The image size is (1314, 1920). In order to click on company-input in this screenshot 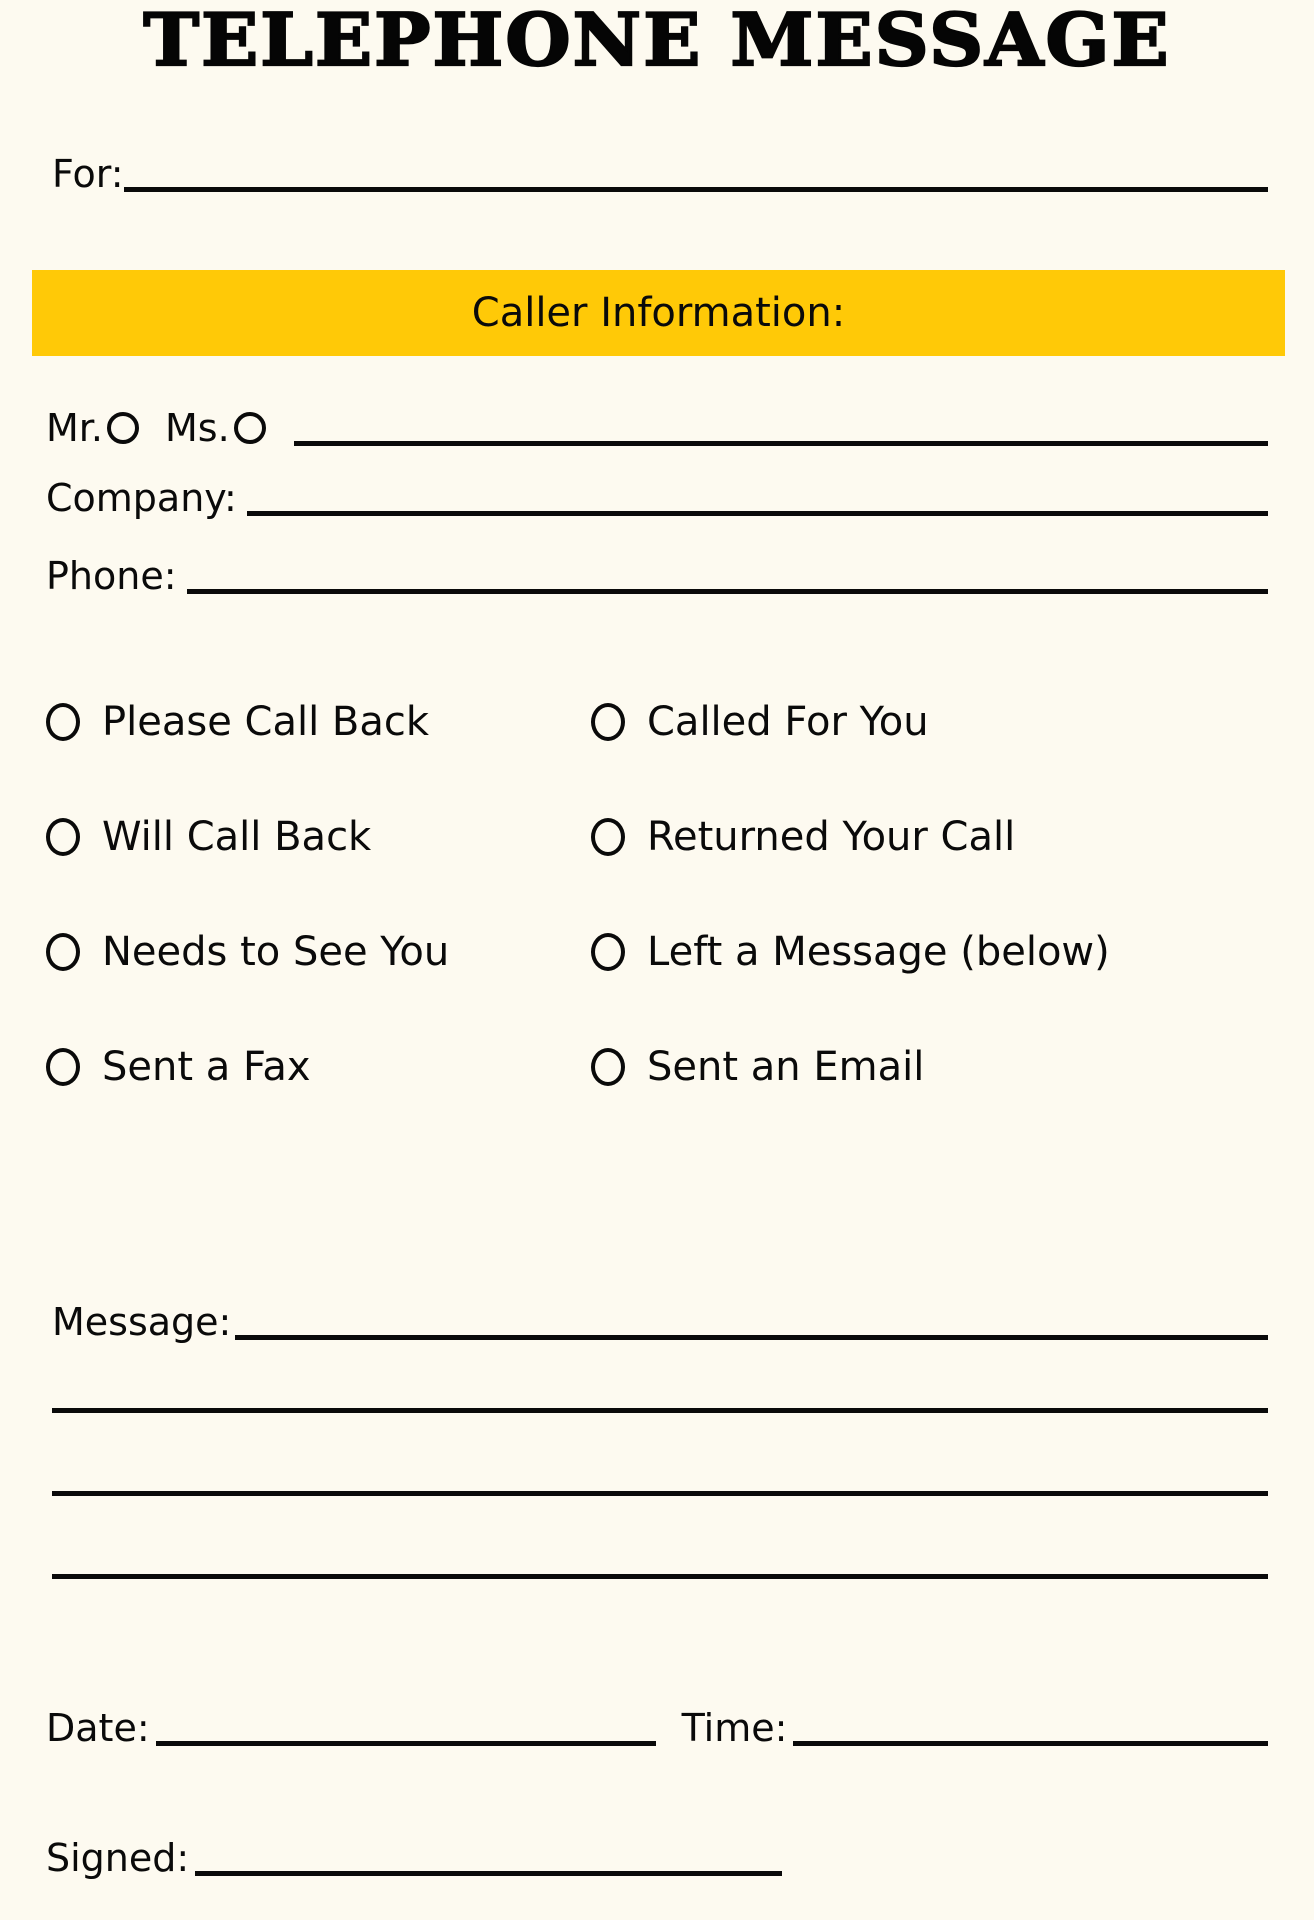, I will do `click(757, 513)`.